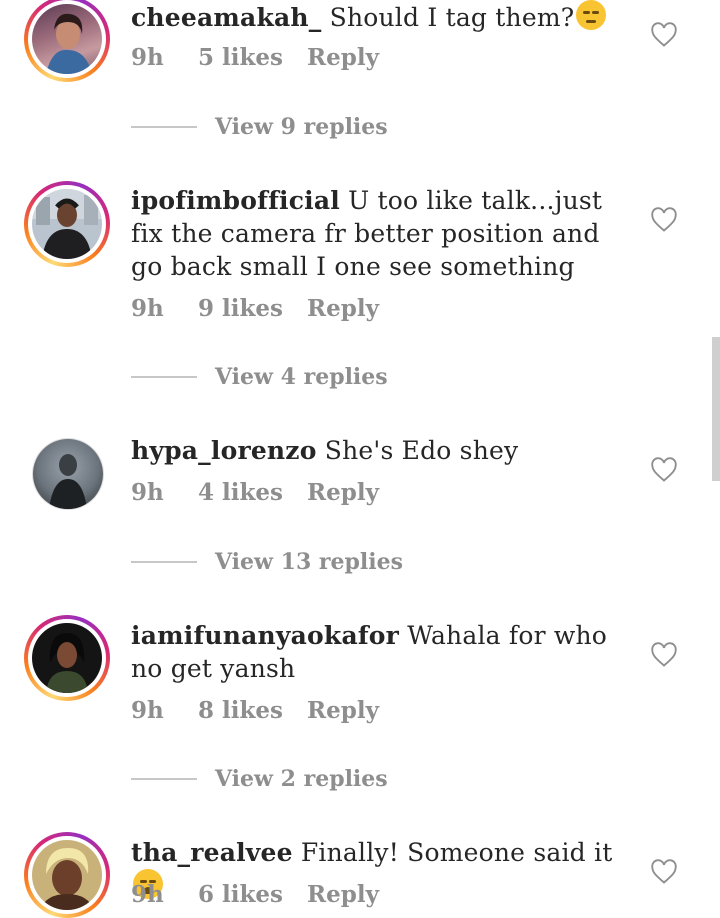  Describe the element at coordinates (252, 57) in the screenshot. I see `comment-likes: 5 likes` at that location.